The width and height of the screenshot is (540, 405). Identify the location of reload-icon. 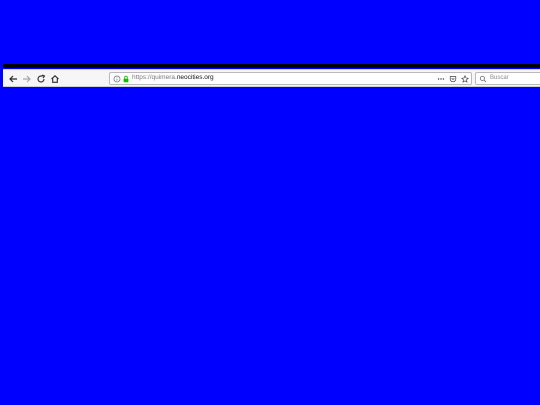
(41, 78).